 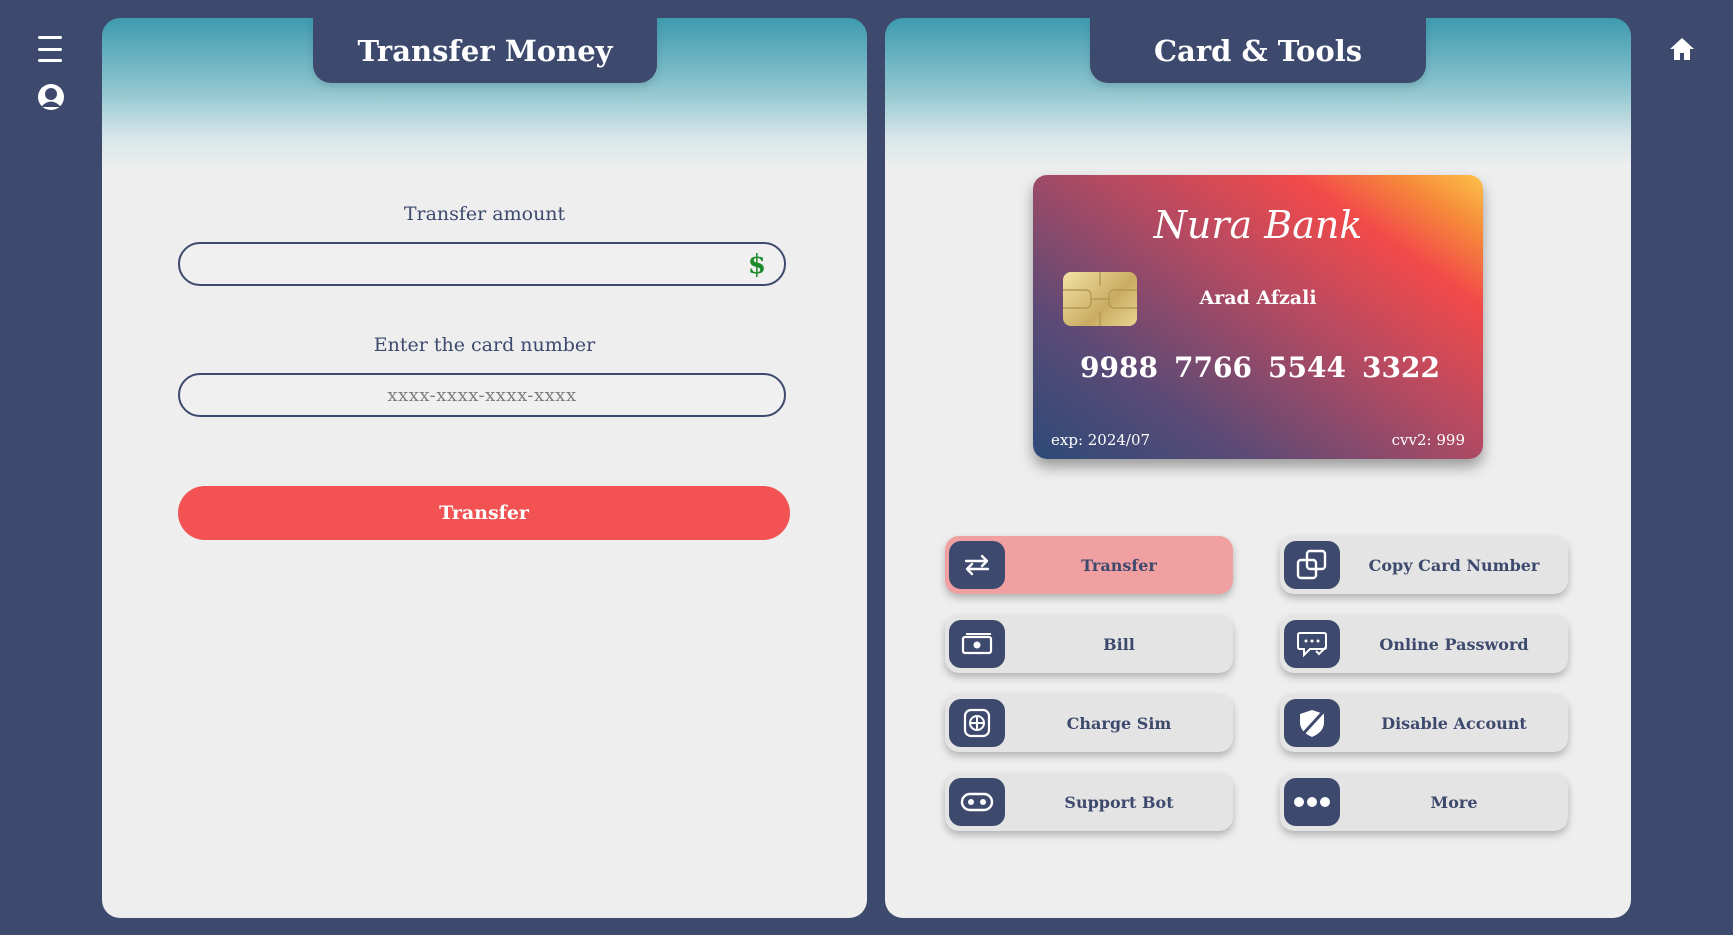 I want to click on card-holder-name: Arad Afzali, so click(x=1258, y=298).